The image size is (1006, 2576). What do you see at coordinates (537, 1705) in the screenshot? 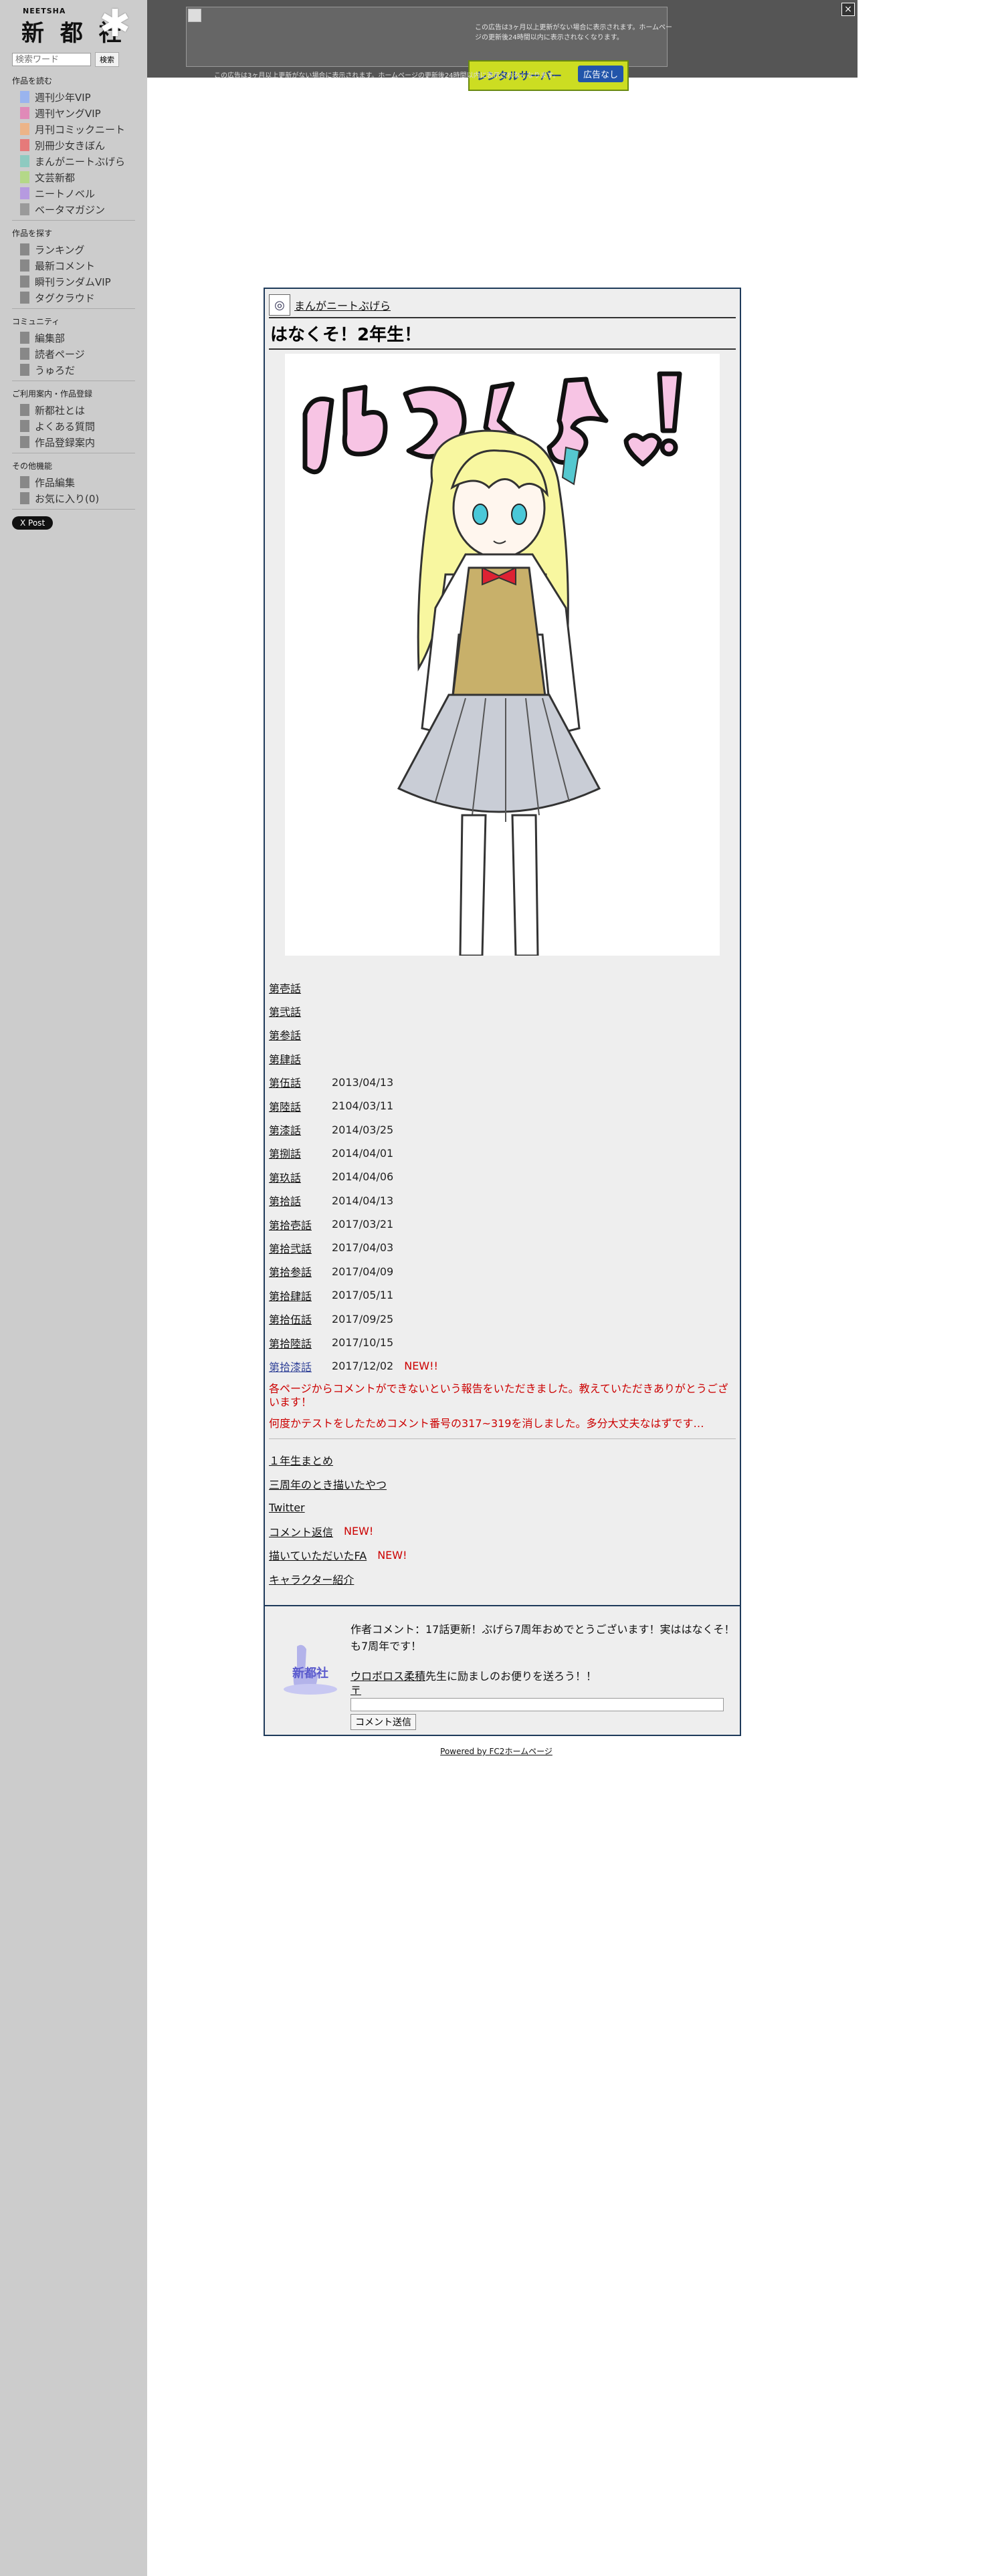
I see `comment-input` at bounding box center [537, 1705].